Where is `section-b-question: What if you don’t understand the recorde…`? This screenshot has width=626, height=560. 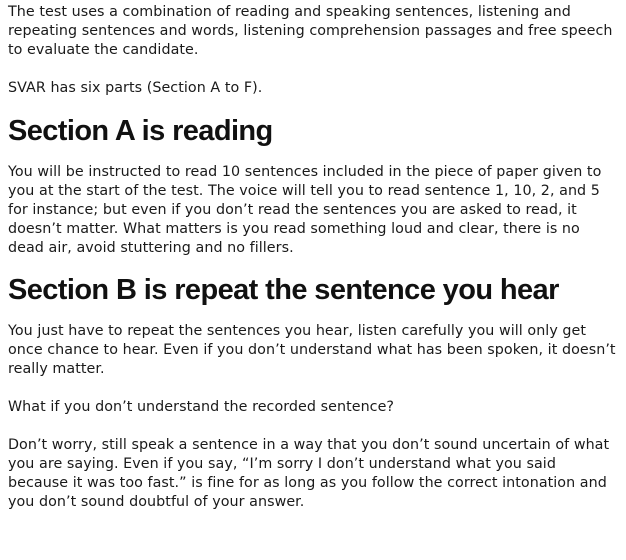
section-b-question: What if you don’t understand the recorde… is located at coordinates (201, 407).